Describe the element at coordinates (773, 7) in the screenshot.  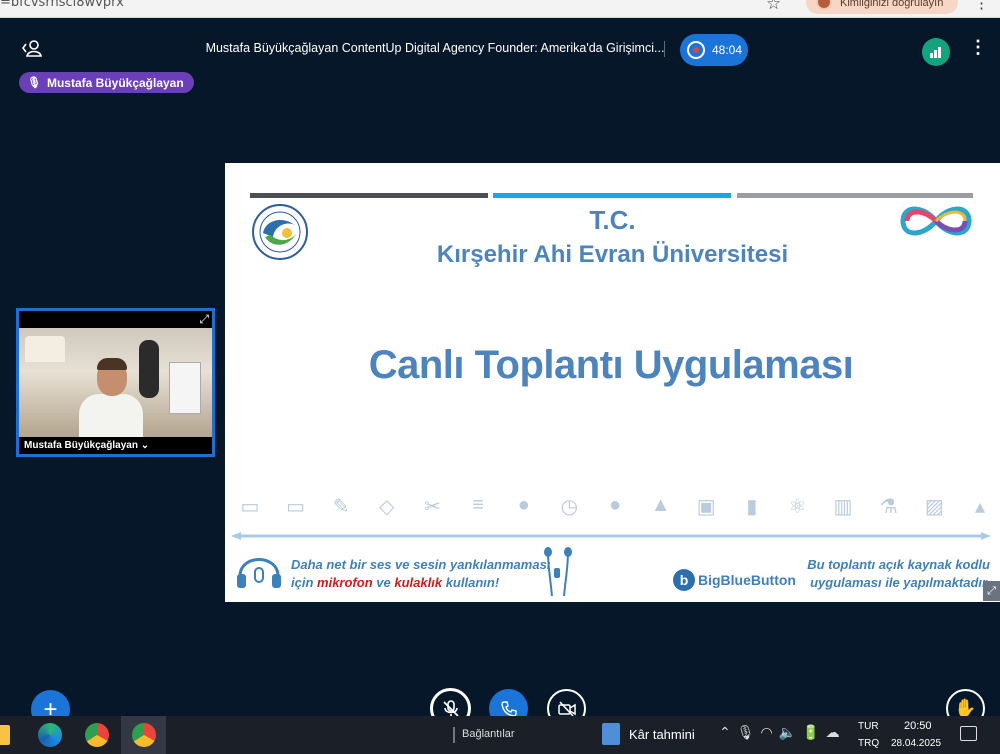
I see `bookmark-star-icon: ☆` at that location.